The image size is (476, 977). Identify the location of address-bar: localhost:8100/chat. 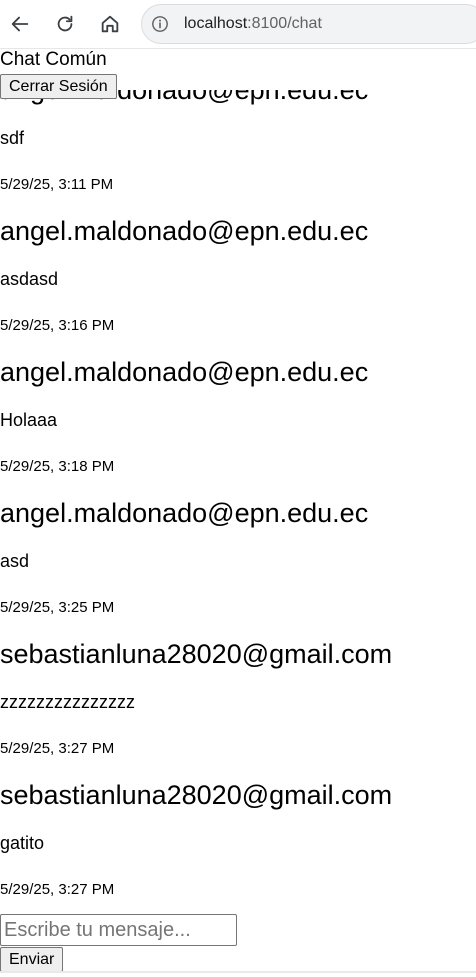
(308, 24).